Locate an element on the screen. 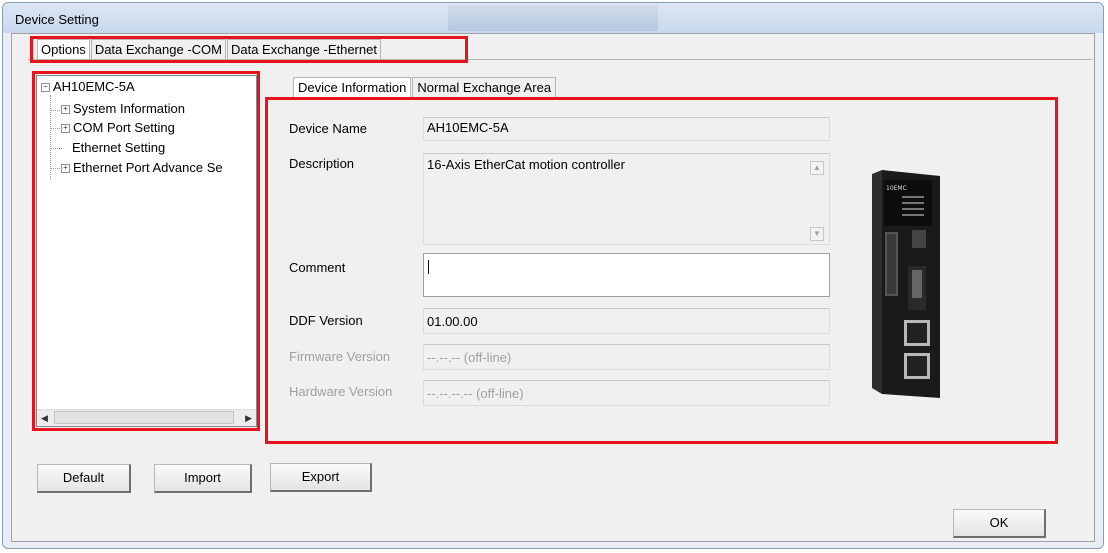 The width and height of the screenshot is (1108, 553). title-bar: Device Setting is located at coordinates (553, 18).